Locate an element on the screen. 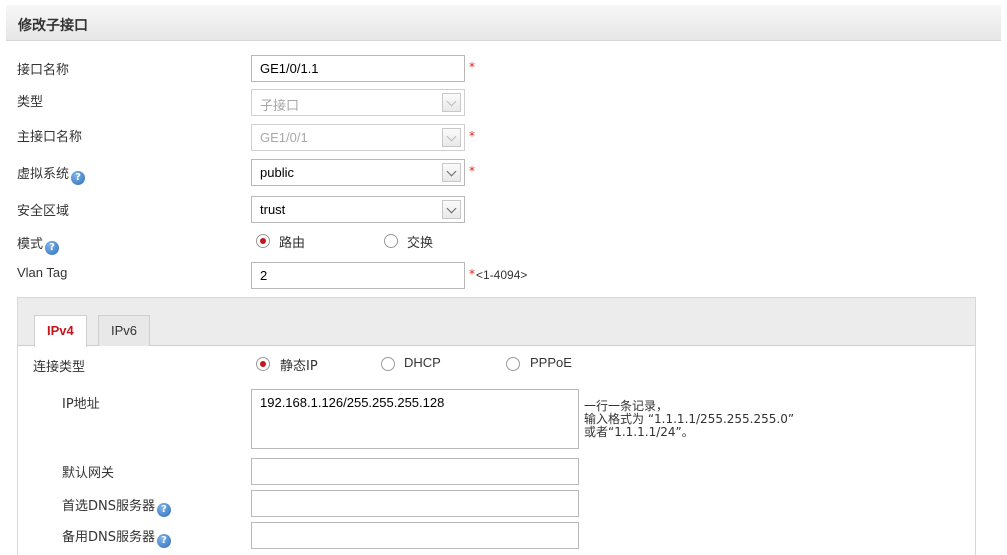  dialog-title: 修改子接口 is located at coordinates (53, 26).